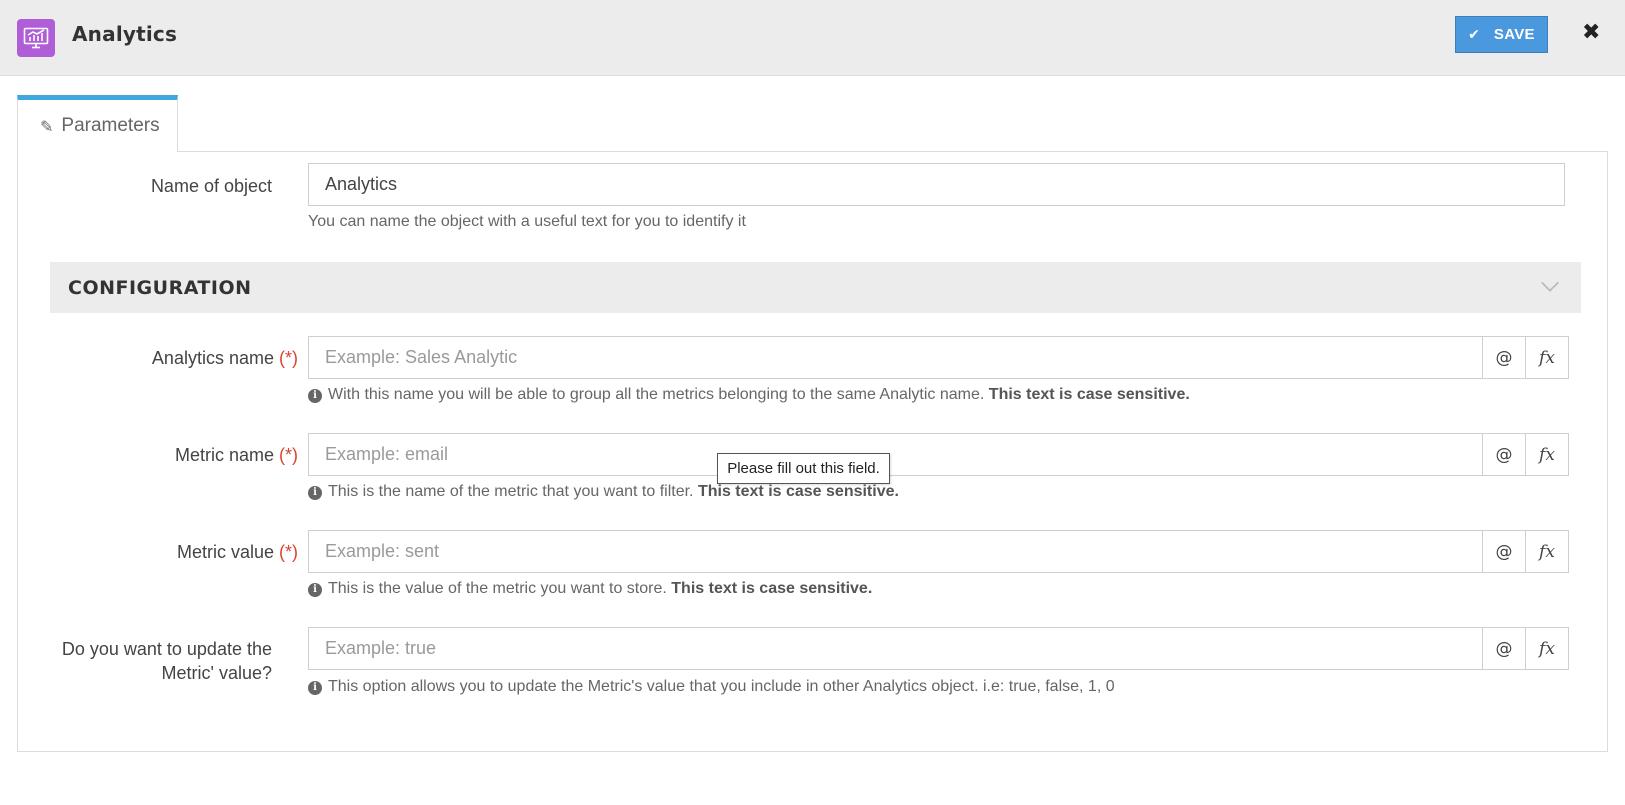 This screenshot has height=805, width=1625. I want to click on metric-value-placeholder: Example: sent, so click(382, 551).